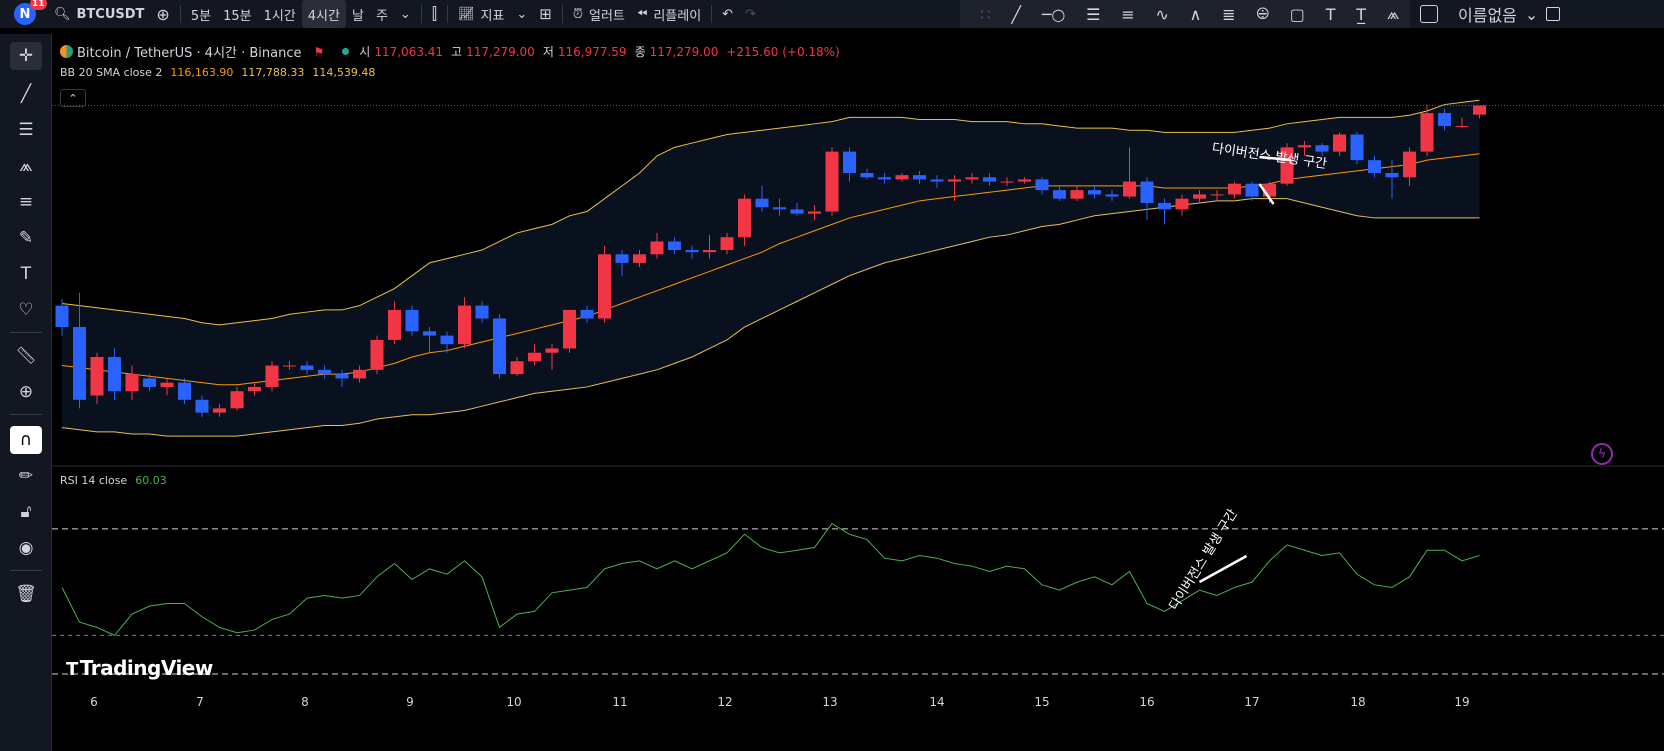  Describe the element at coordinates (829, 702) in the screenshot. I see `x-axis-label: 13` at that location.